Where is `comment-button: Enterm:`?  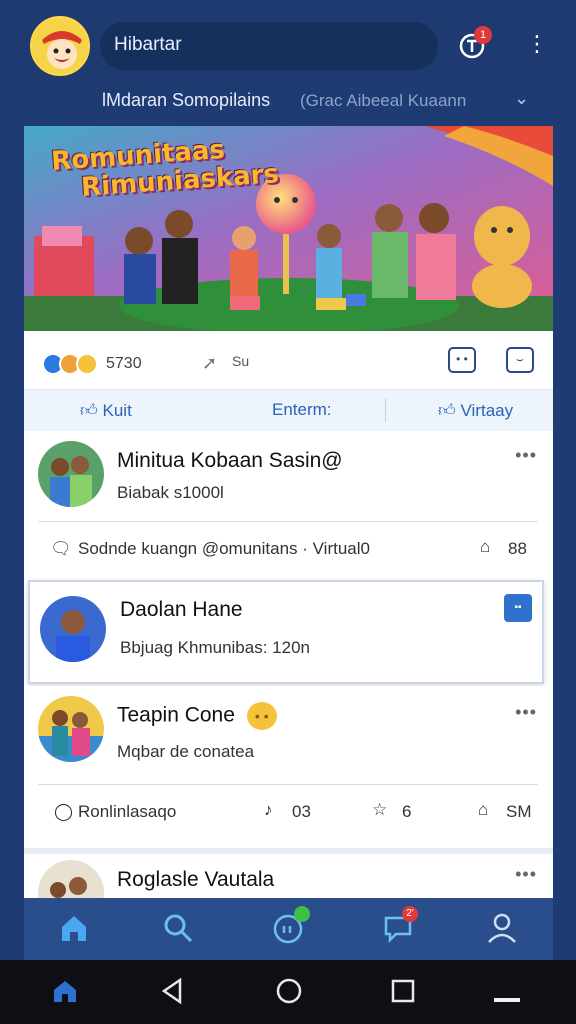 comment-button: Enterm: is located at coordinates (302, 410).